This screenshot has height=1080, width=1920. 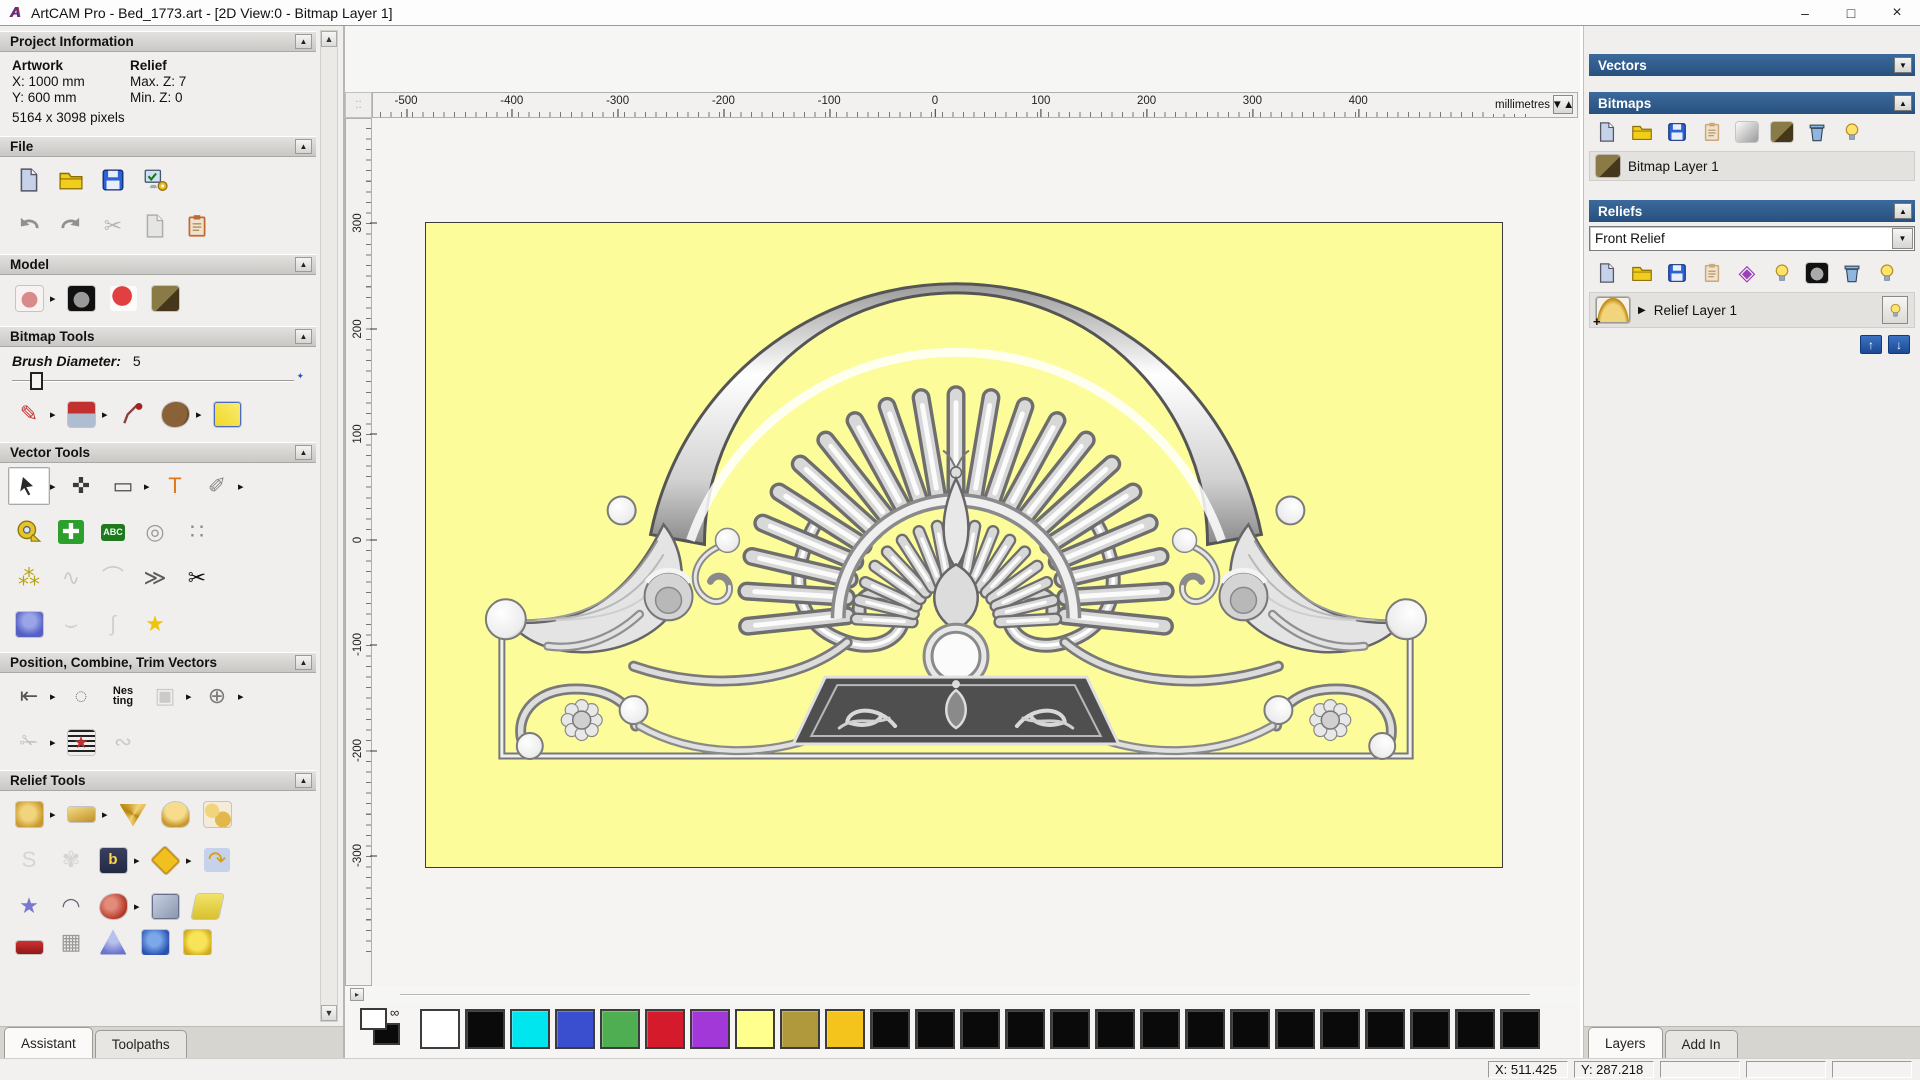 I want to click on brush-diameter-slider: ✦, so click(x=158, y=381).